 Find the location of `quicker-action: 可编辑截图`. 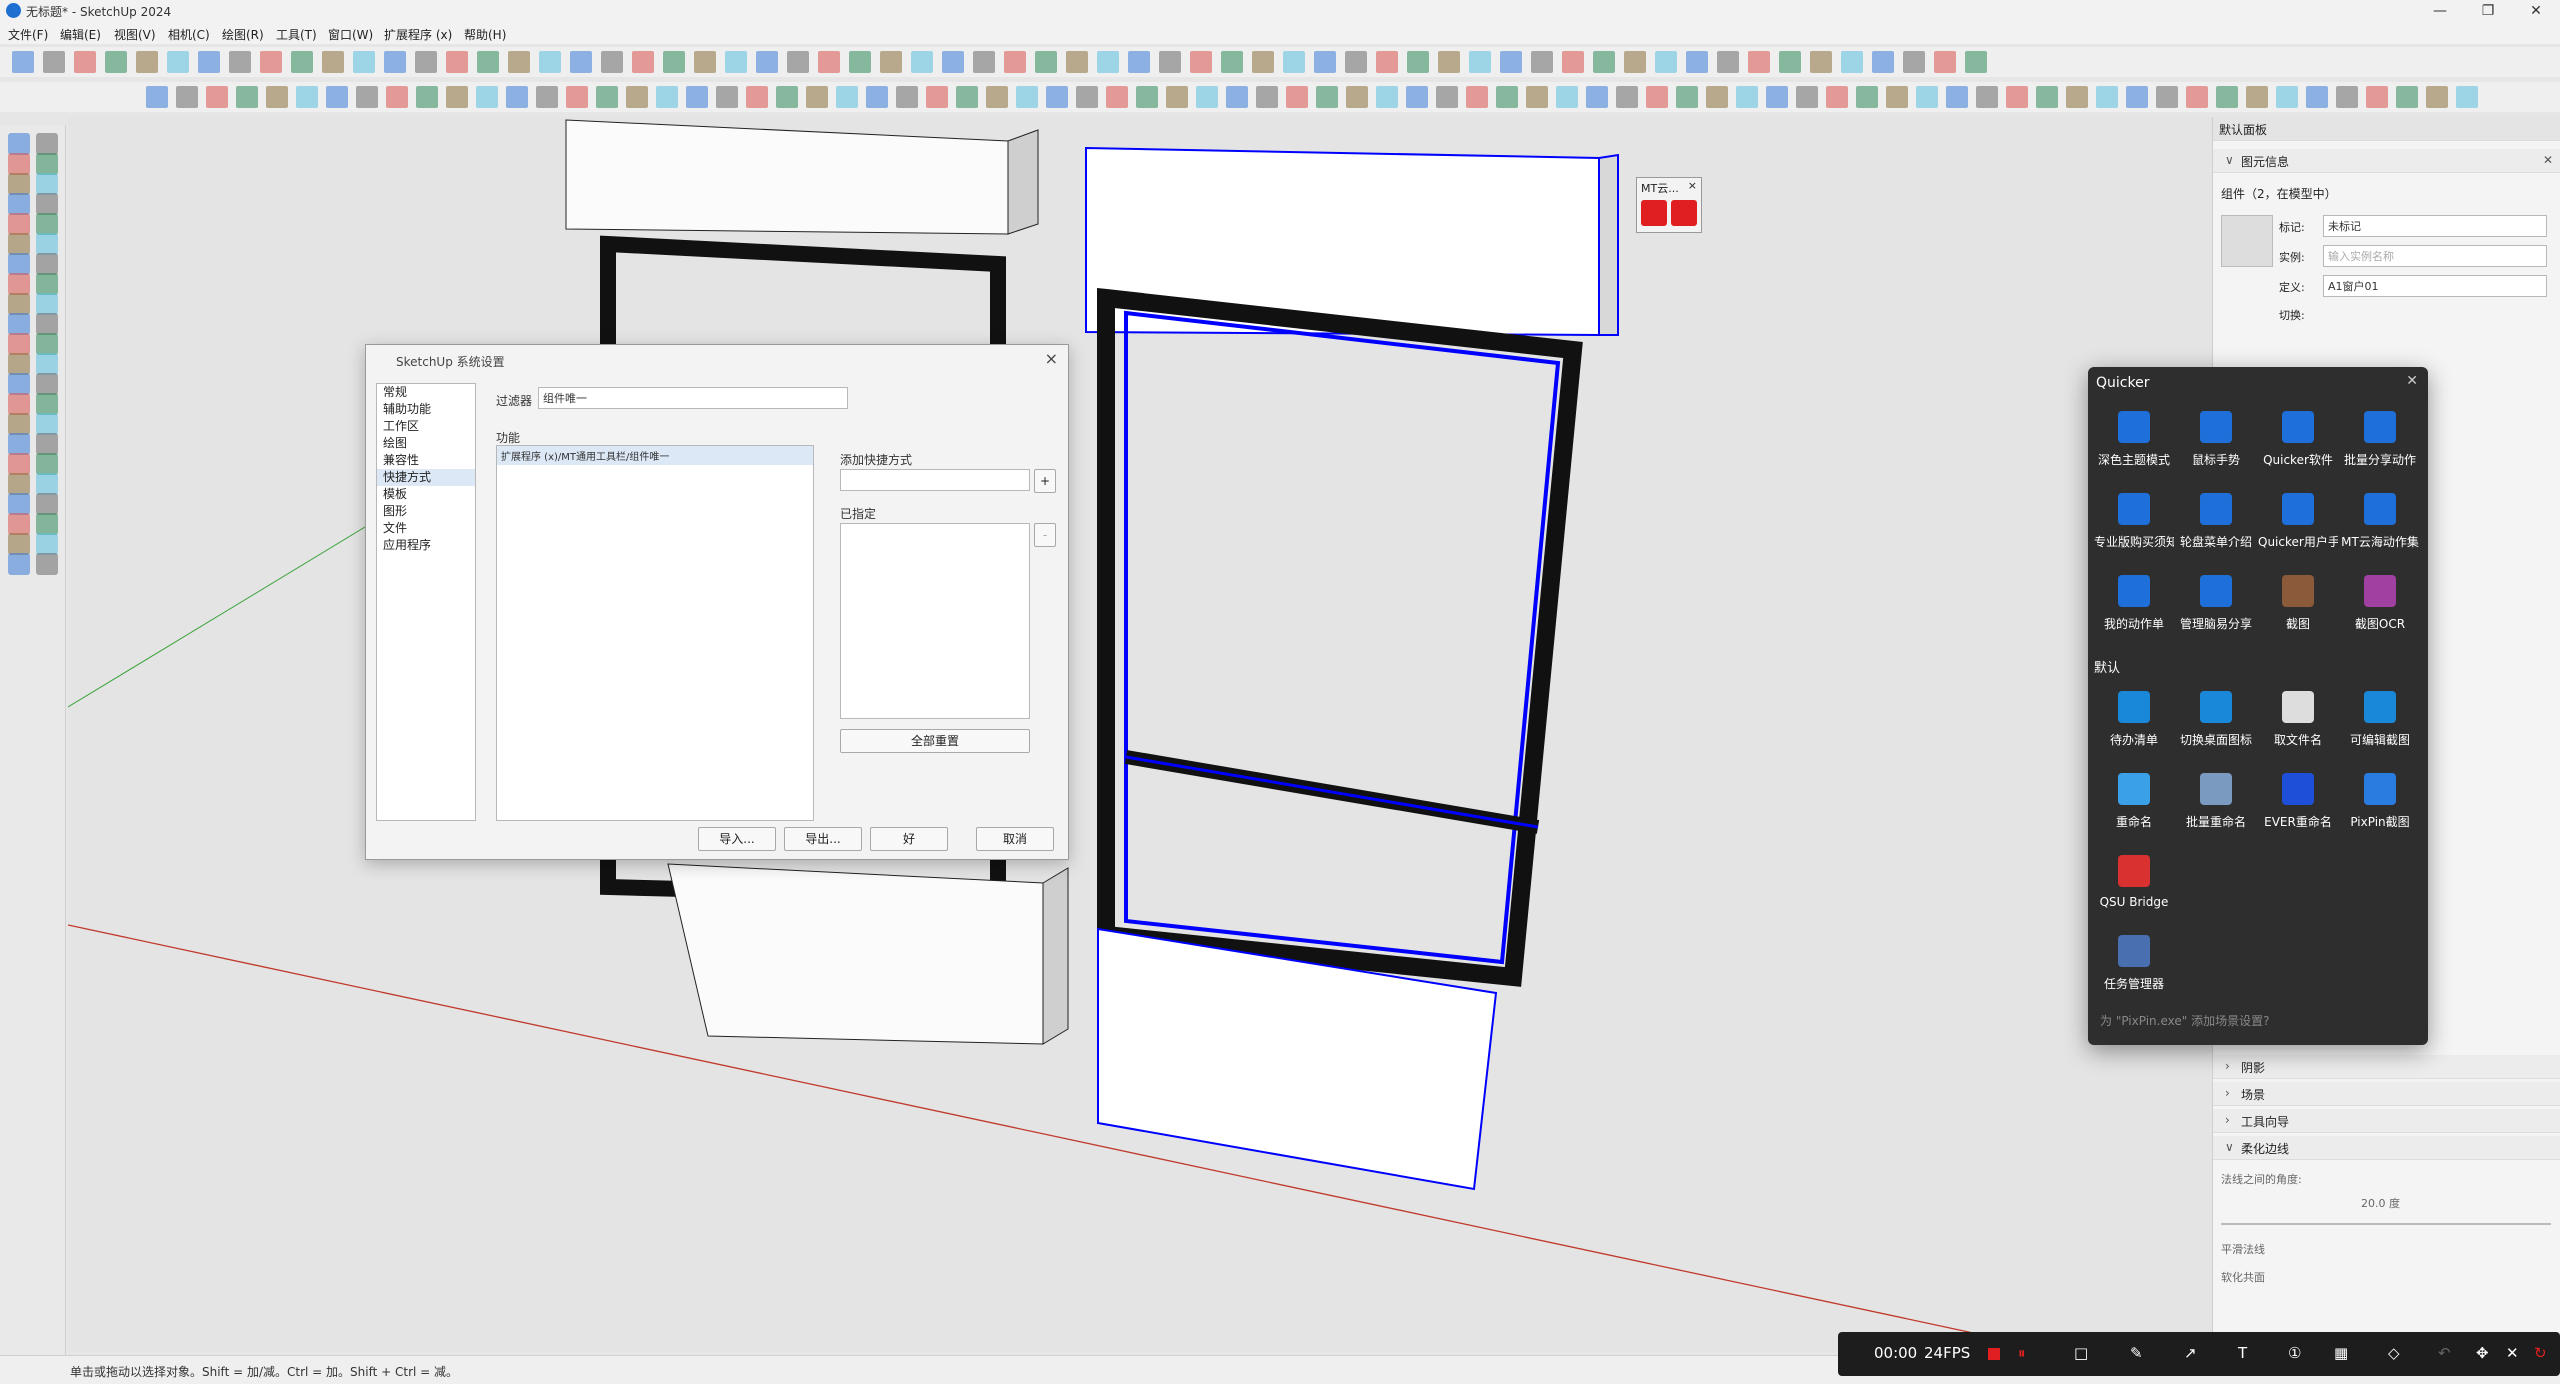

quicker-action: 可编辑截图 is located at coordinates (2380, 720).